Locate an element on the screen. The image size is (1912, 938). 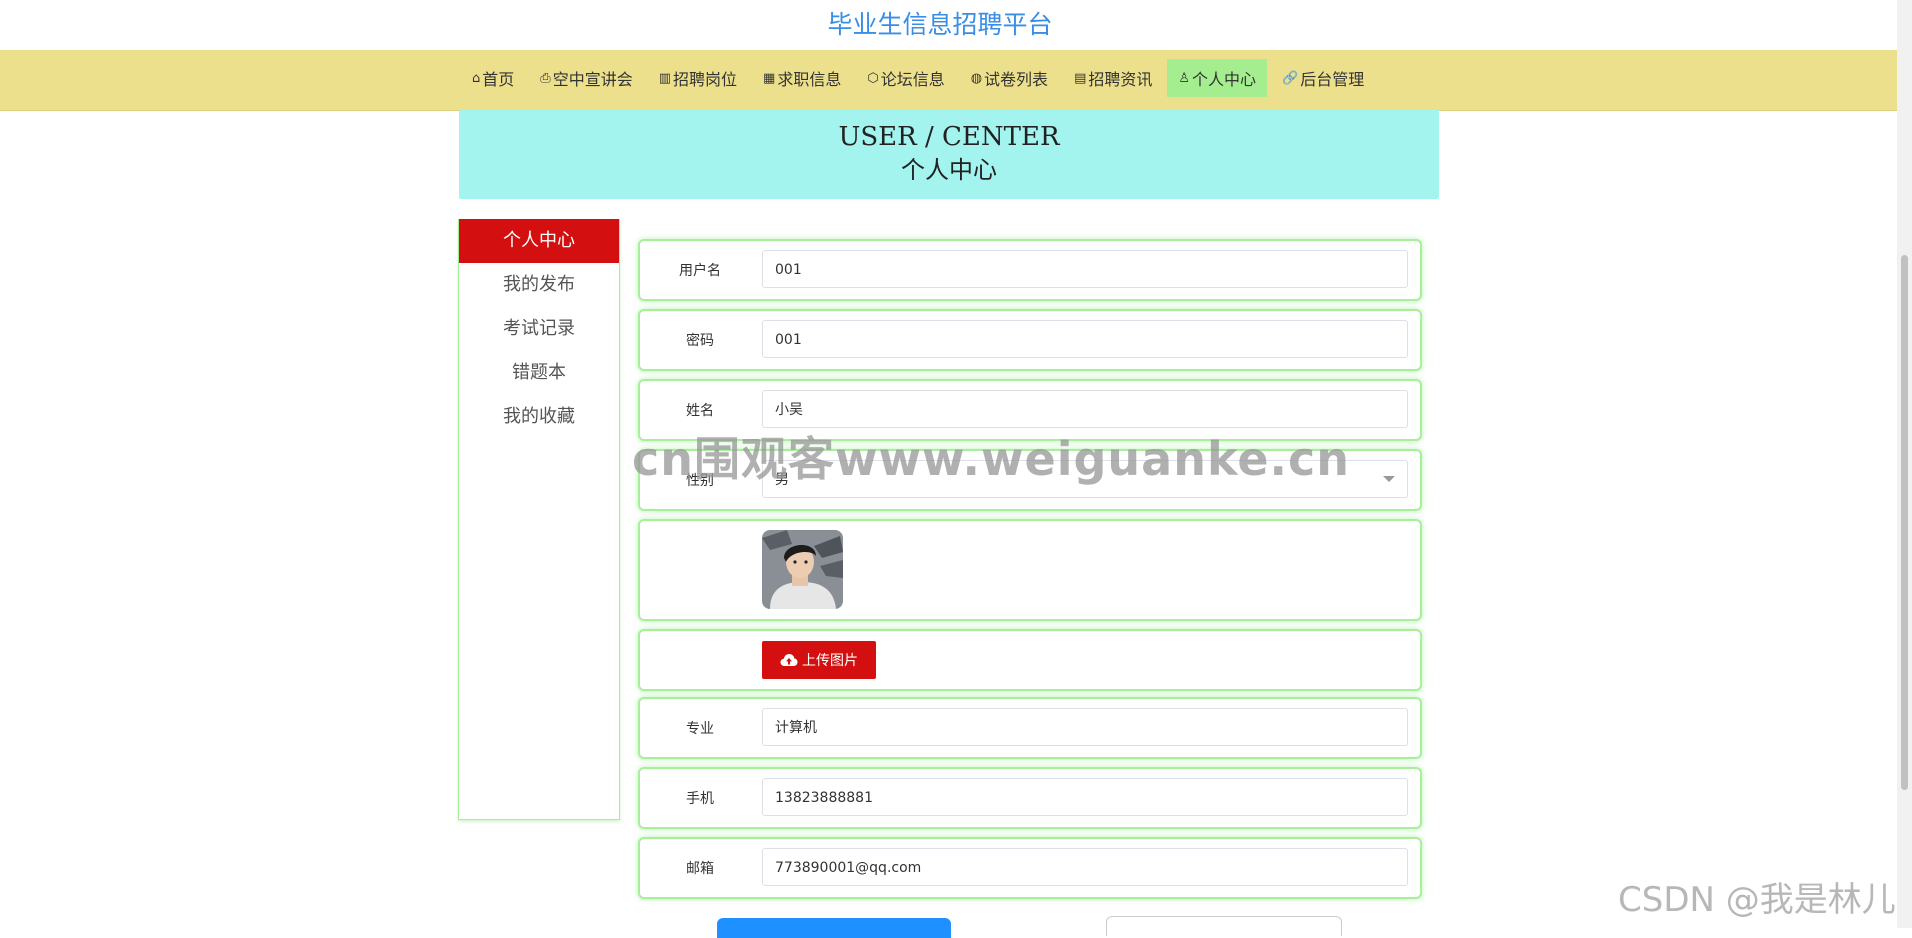
banner-title-en: USER / CENTER is located at coordinates (949, 137).